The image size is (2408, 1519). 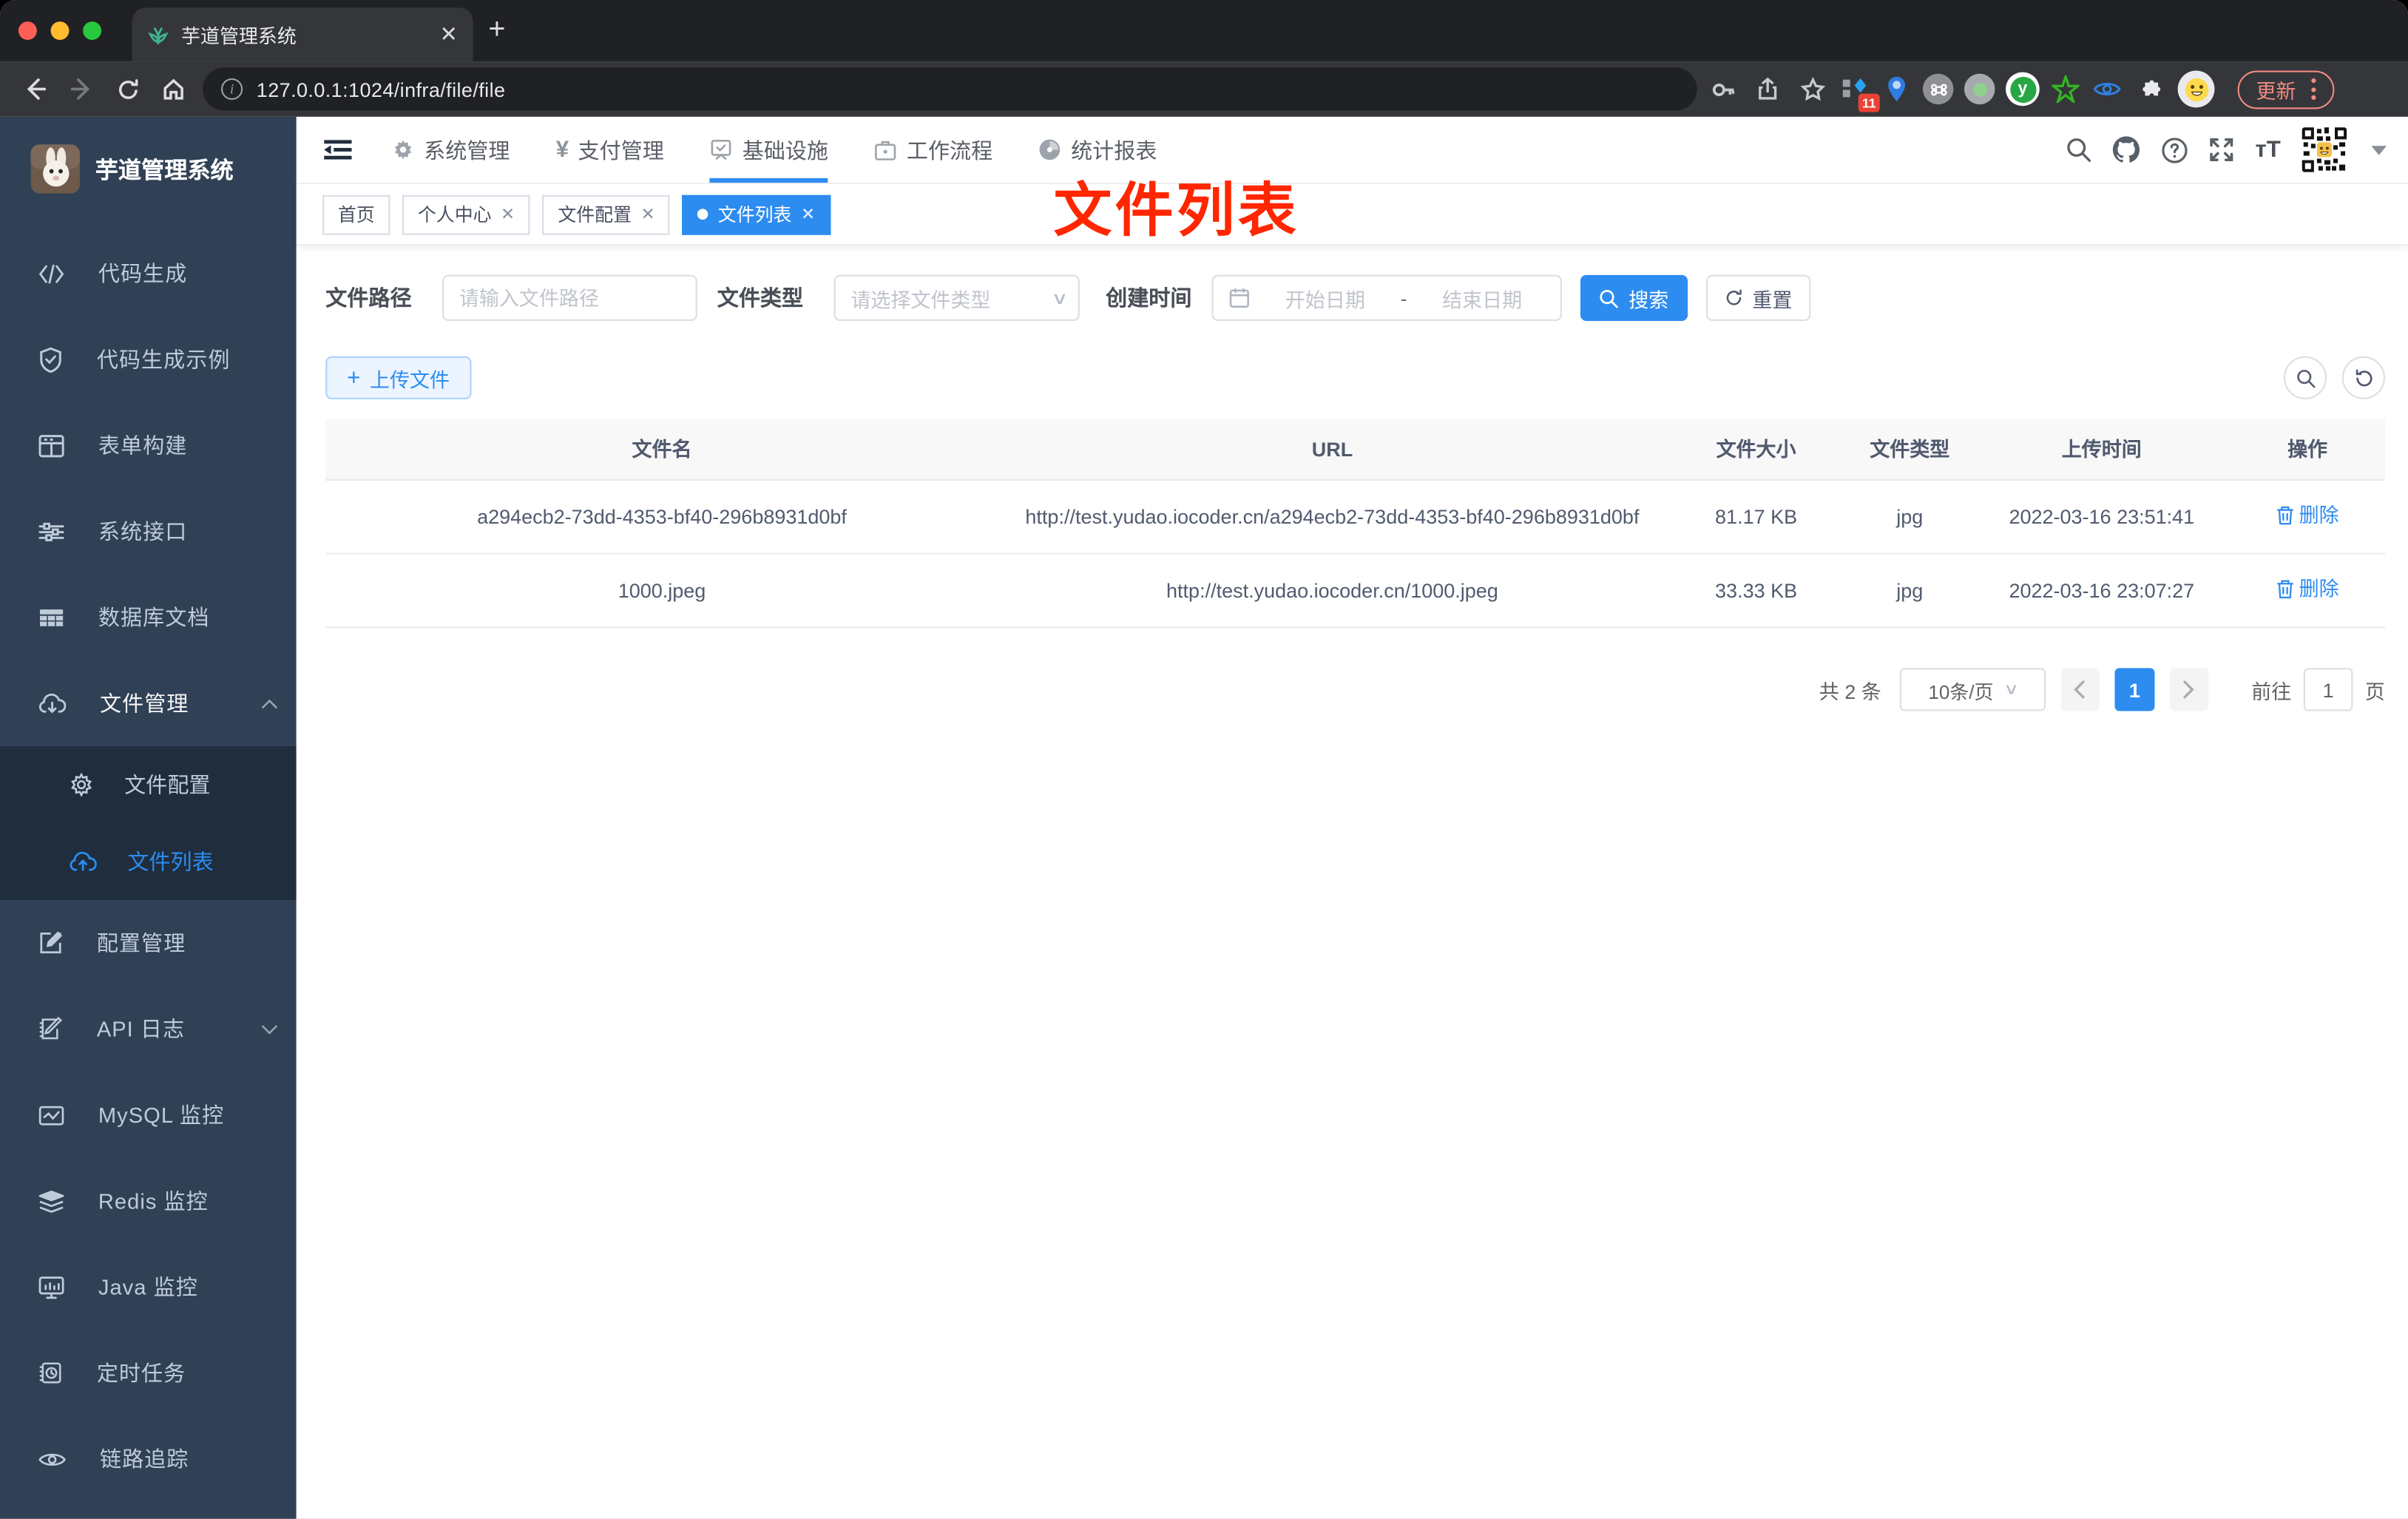 I want to click on browser-menu-icon, so click(x=2313, y=89).